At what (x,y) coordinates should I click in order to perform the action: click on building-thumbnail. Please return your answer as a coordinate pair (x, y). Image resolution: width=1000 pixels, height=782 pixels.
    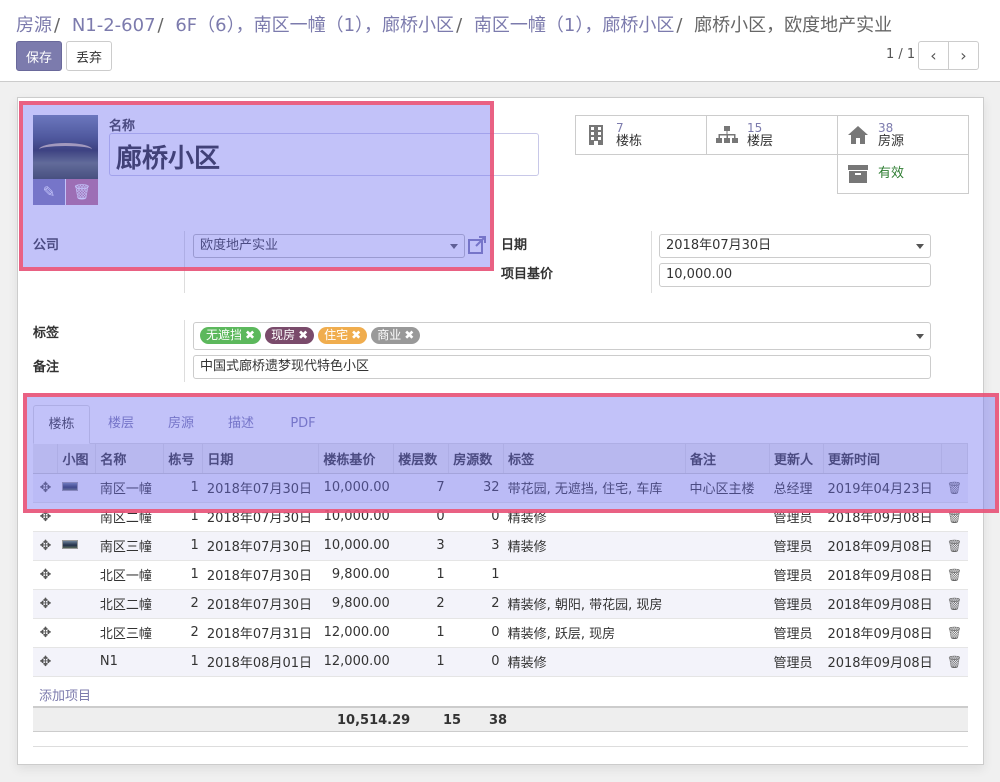
    Looking at the image, I should click on (69, 544).